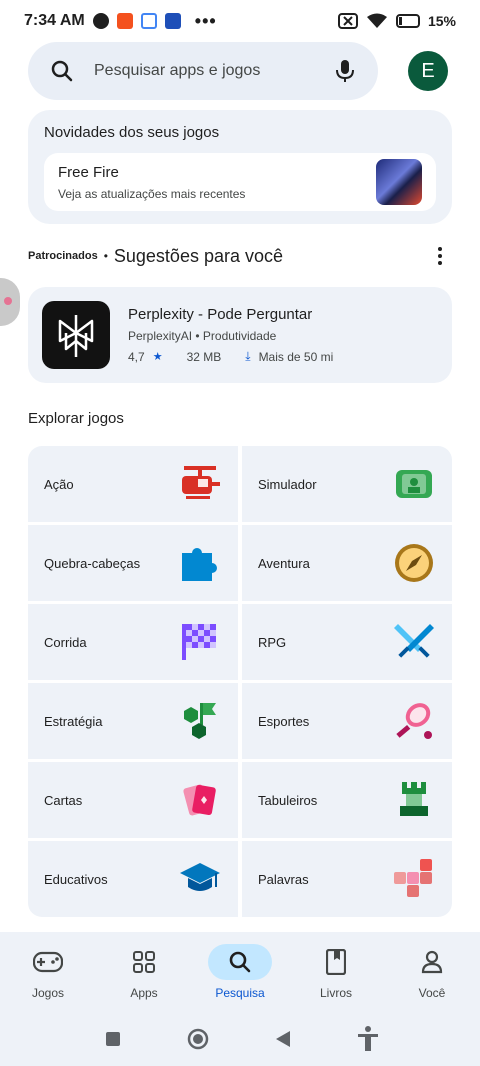 The height and width of the screenshot is (1066, 480). What do you see at coordinates (136, 356) in the screenshot?
I see `app-rating: 4,7` at bounding box center [136, 356].